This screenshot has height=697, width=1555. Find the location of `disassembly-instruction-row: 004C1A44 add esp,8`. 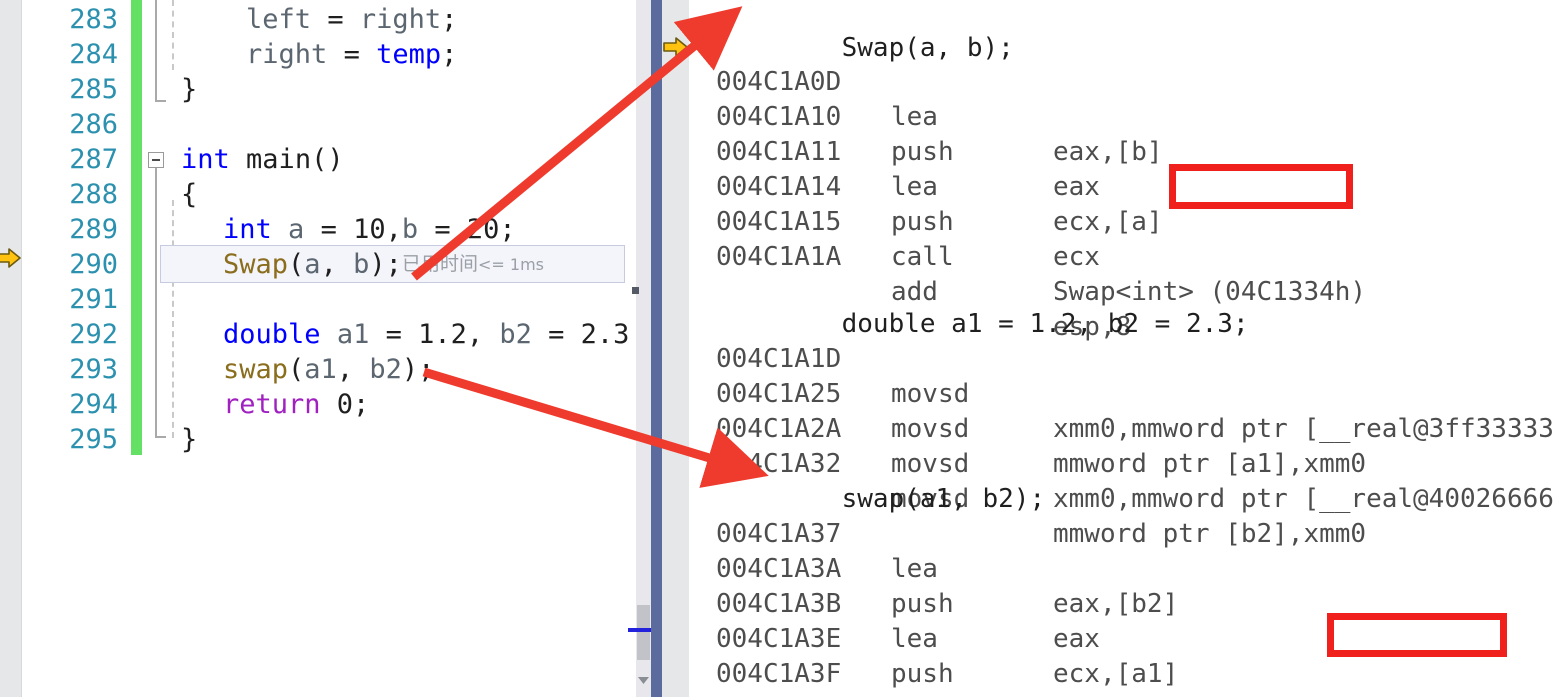

disassembly-instruction-row: 004C1A44 add esp,8 is located at coordinates (1122, 677).